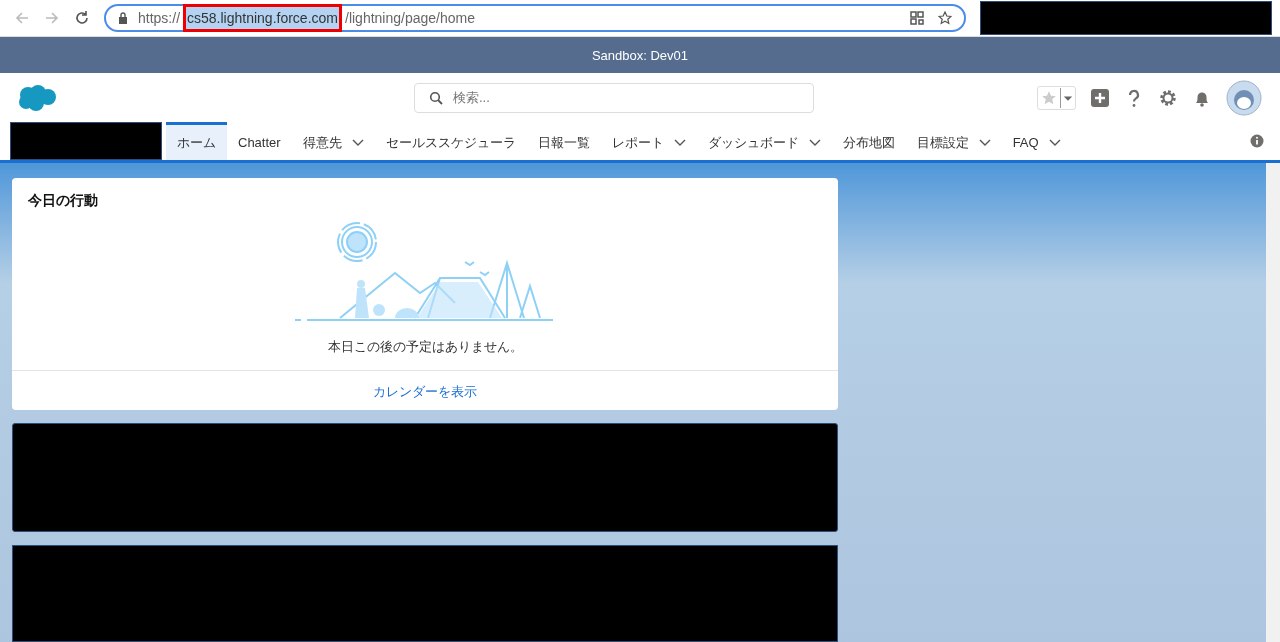 The image size is (1280, 642). I want to click on cloud-logo, so click(37, 97).